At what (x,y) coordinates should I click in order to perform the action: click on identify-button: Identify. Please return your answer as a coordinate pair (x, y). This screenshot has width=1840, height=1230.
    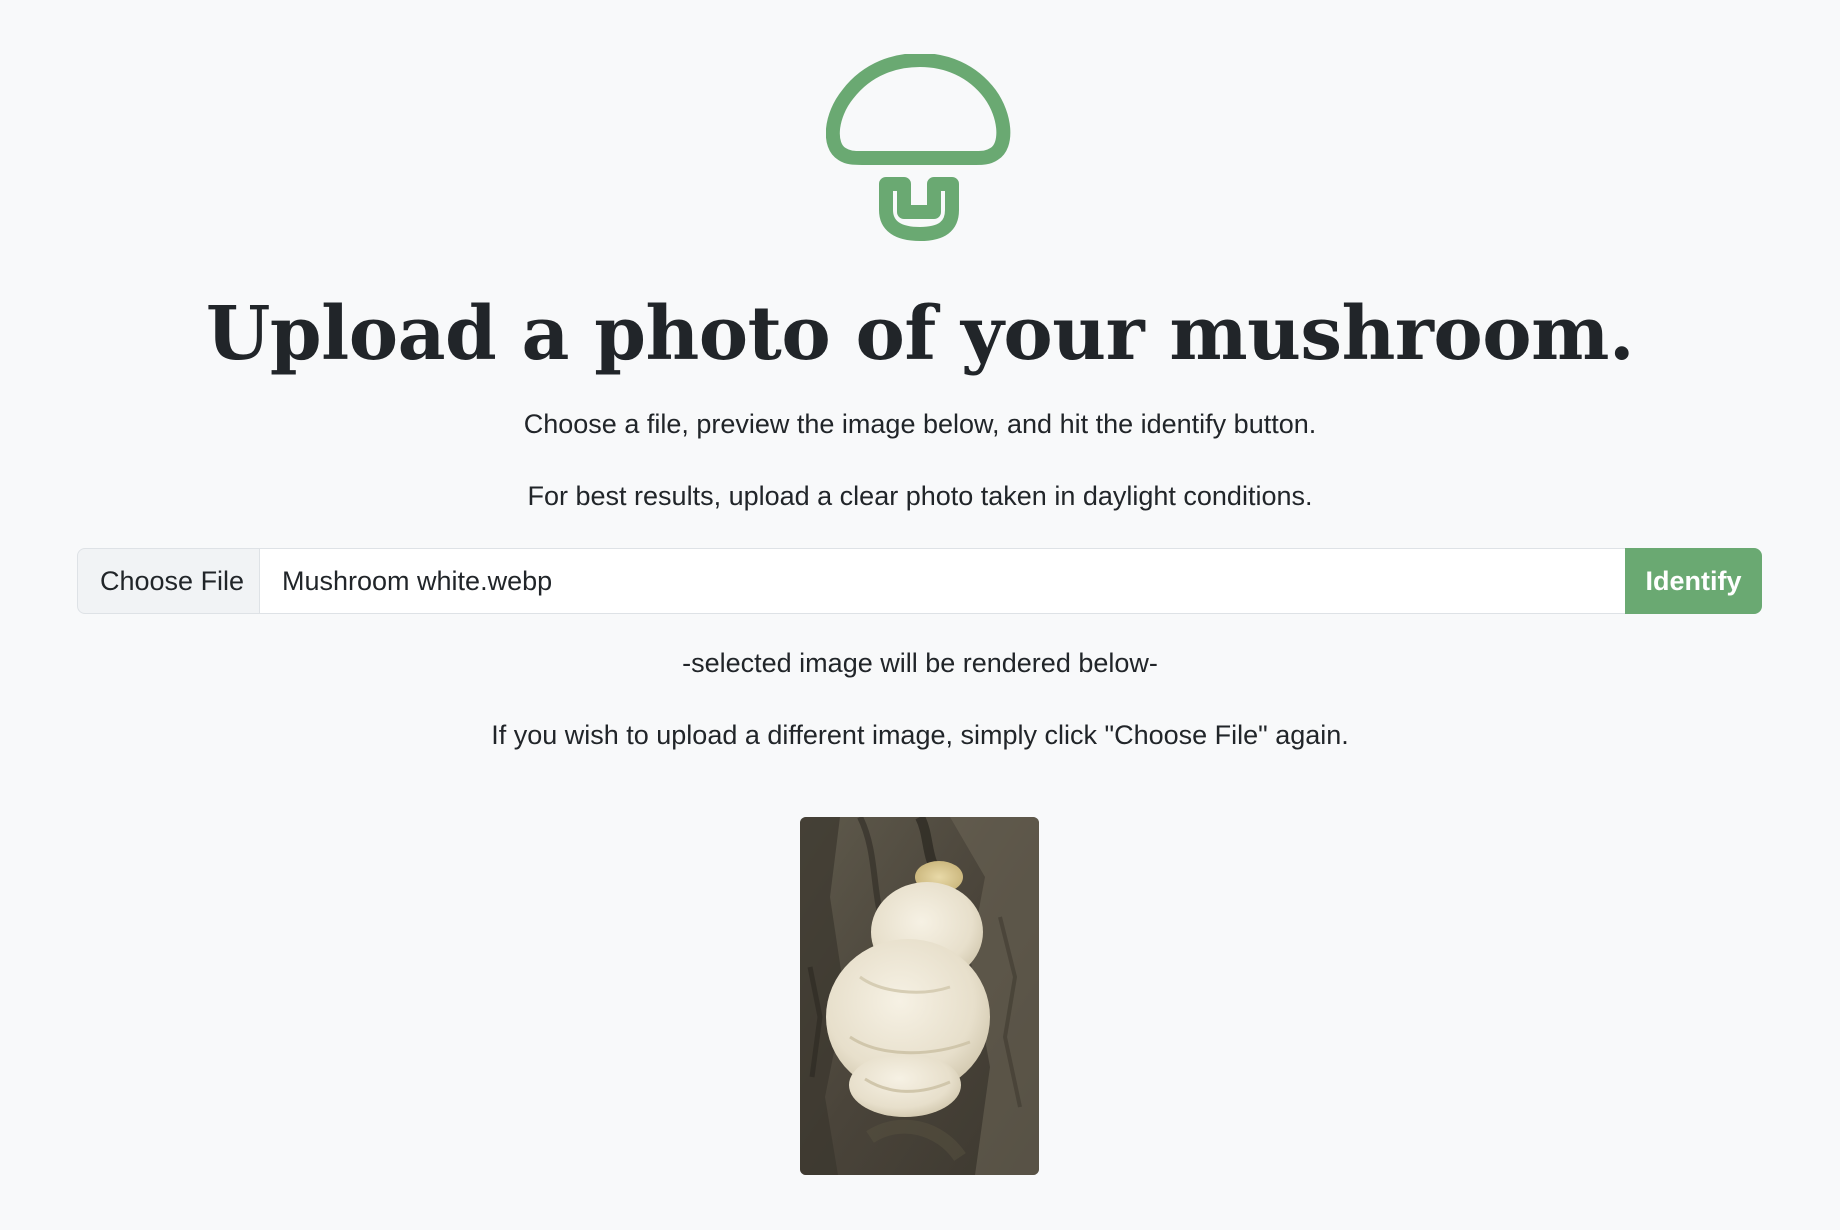
    Looking at the image, I should click on (1693, 581).